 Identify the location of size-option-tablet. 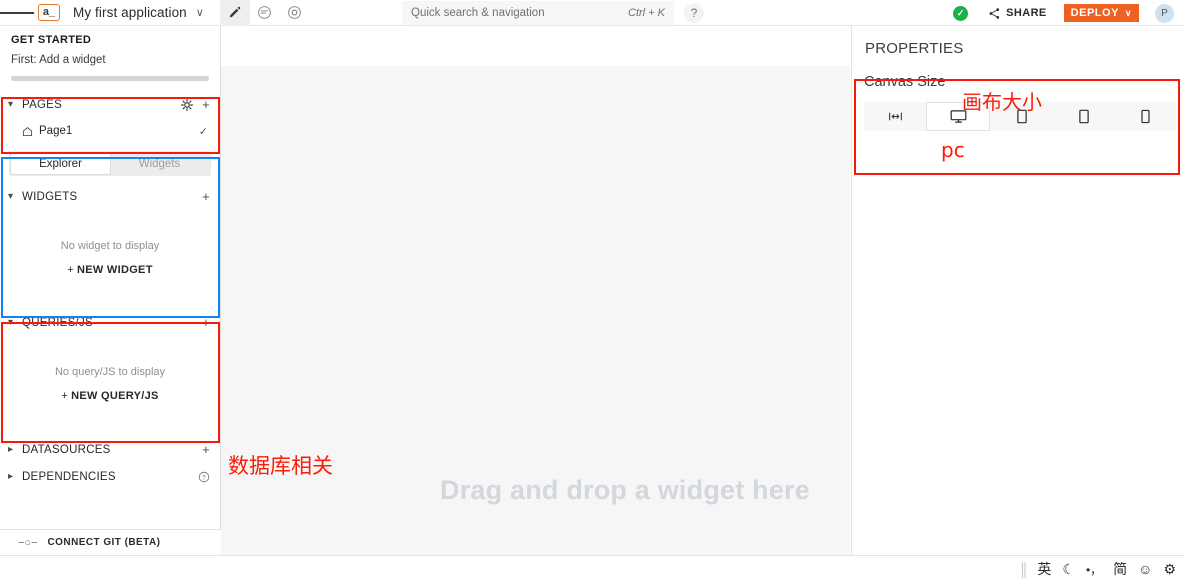
(1084, 116).